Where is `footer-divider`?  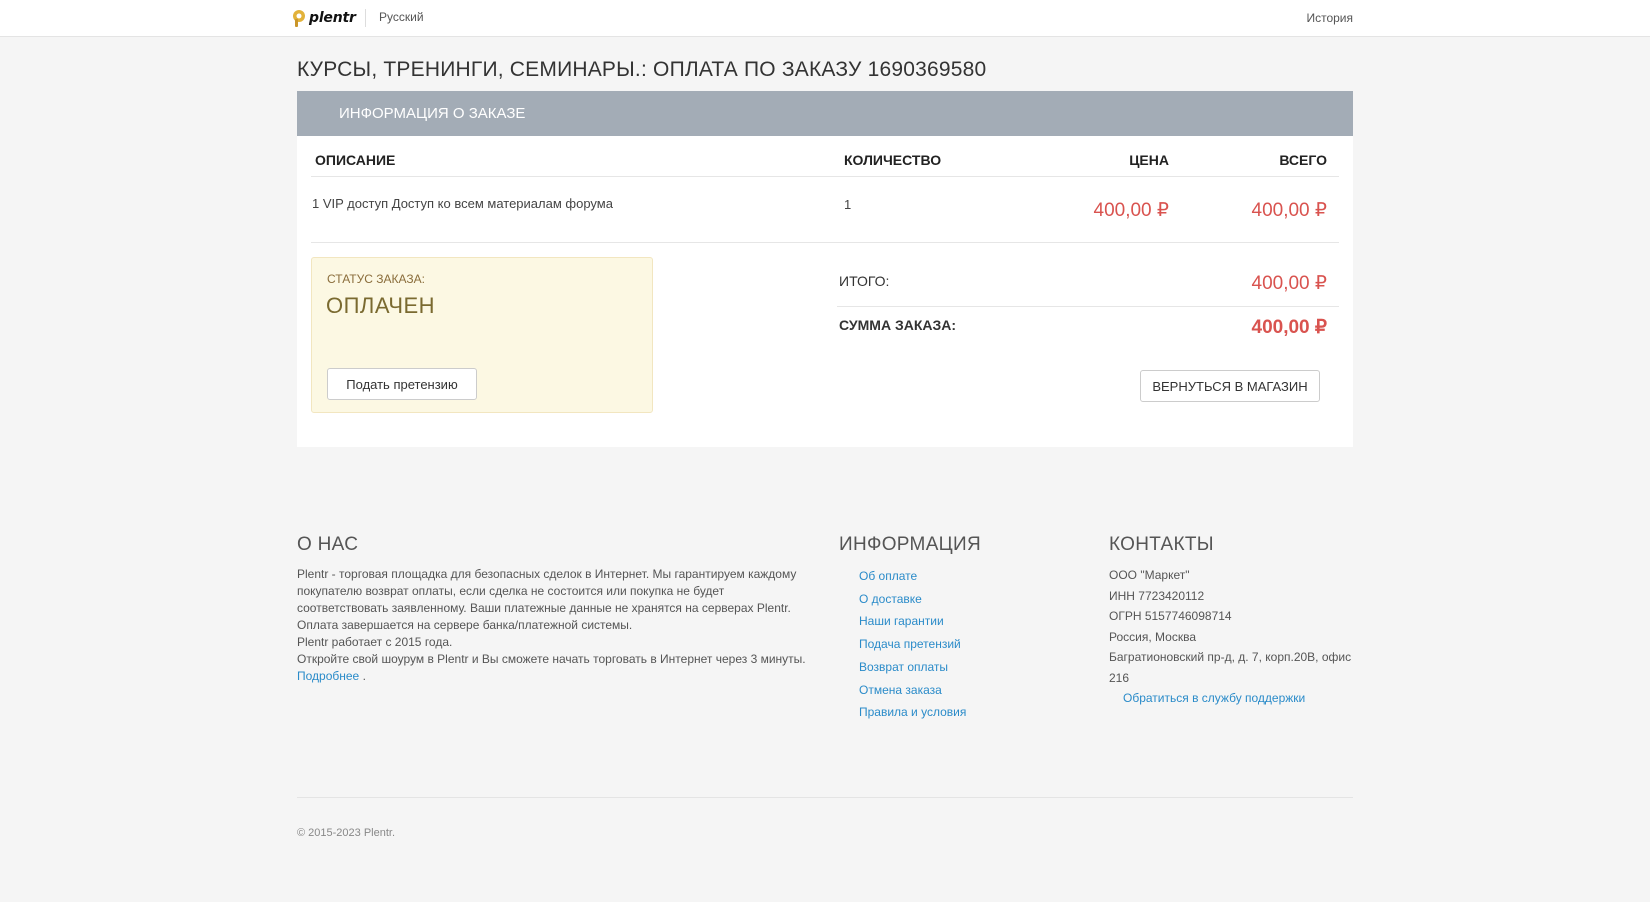
footer-divider is located at coordinates (825, 797).